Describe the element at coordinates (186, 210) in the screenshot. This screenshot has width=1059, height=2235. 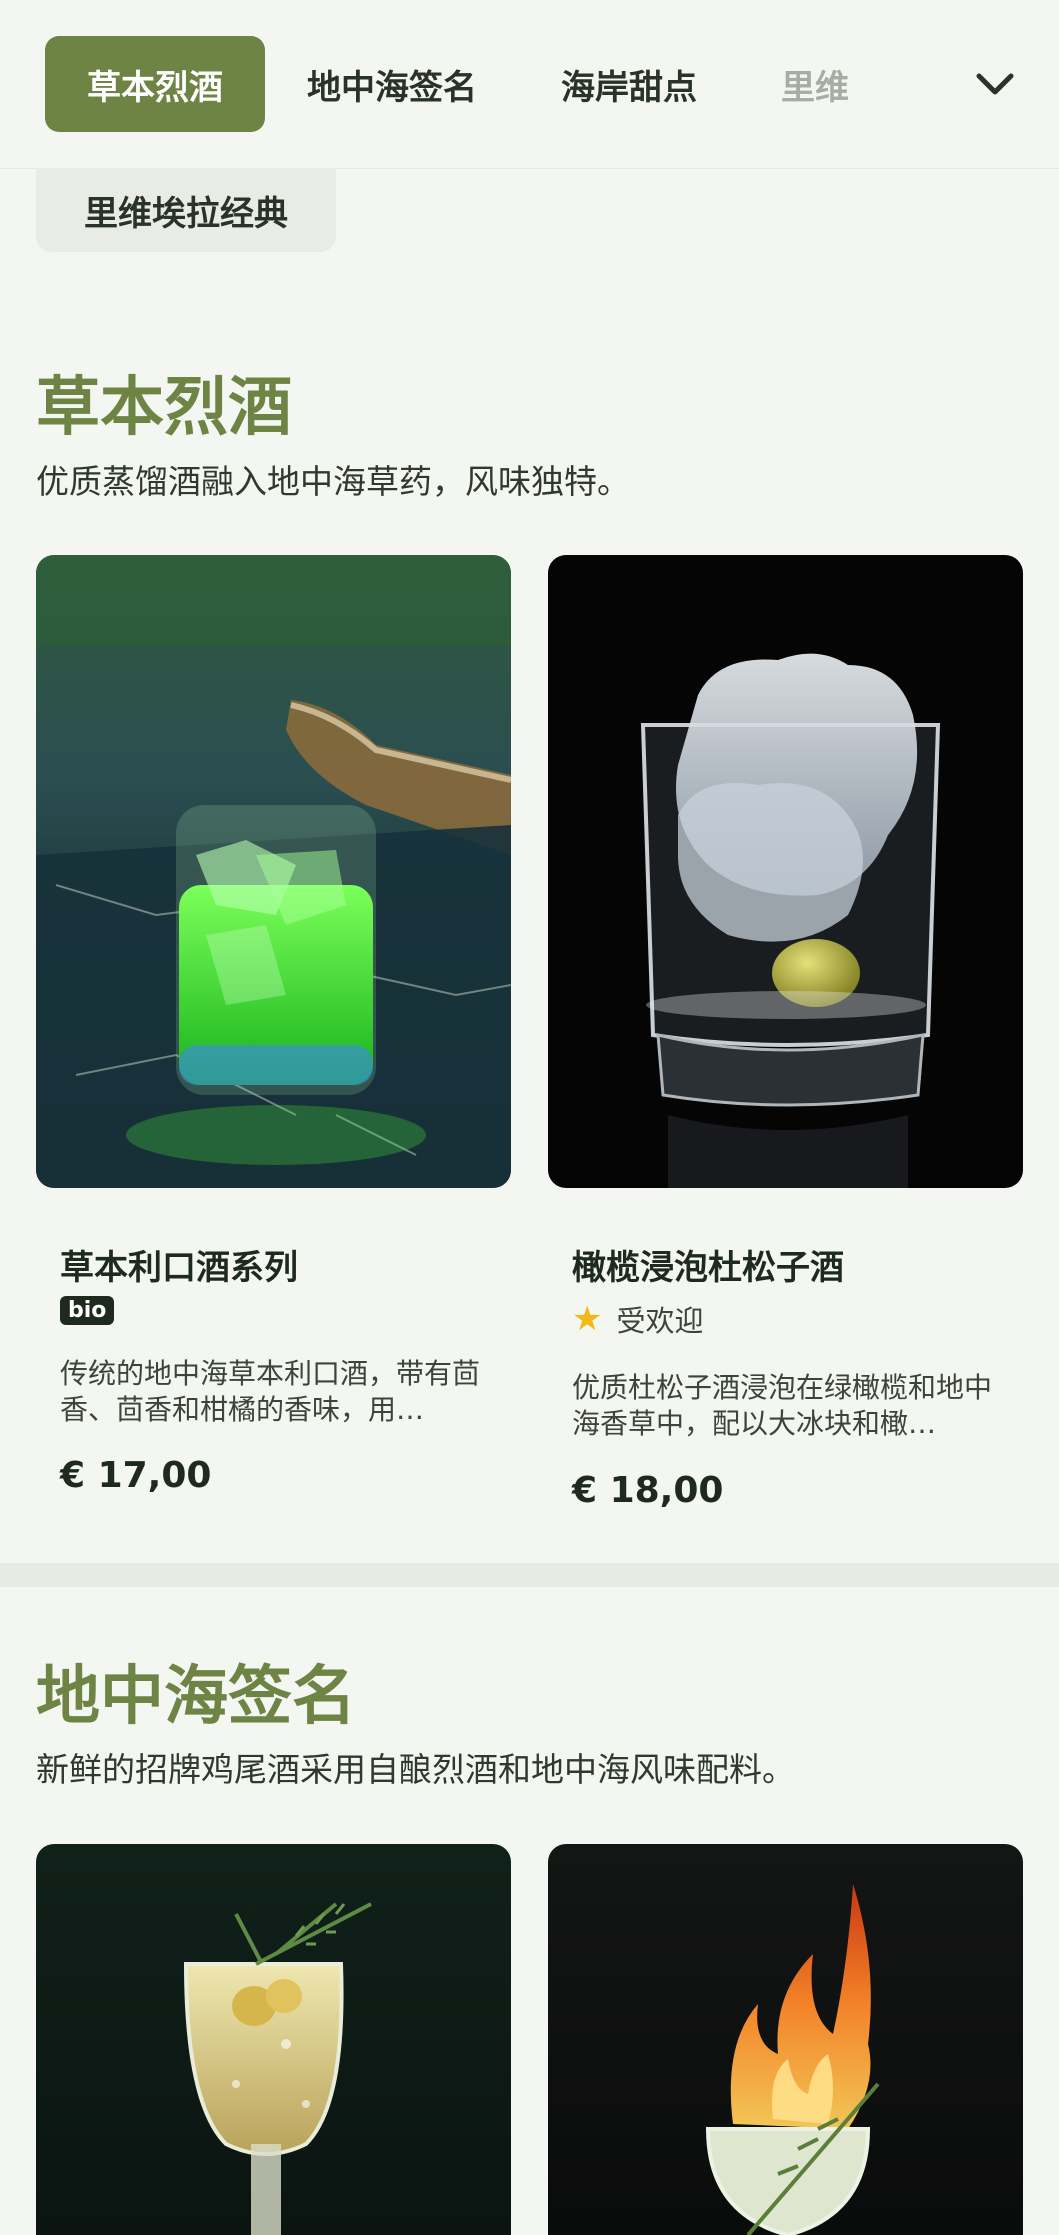
I see `tab-riviera-classics: 里维埃拉经典` at that location.